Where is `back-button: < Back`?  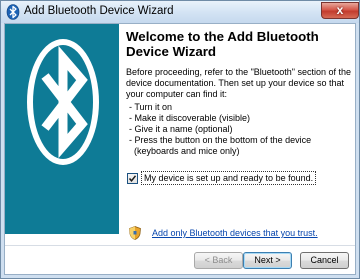
back-button: < Back is located at coordinates (218, 260).